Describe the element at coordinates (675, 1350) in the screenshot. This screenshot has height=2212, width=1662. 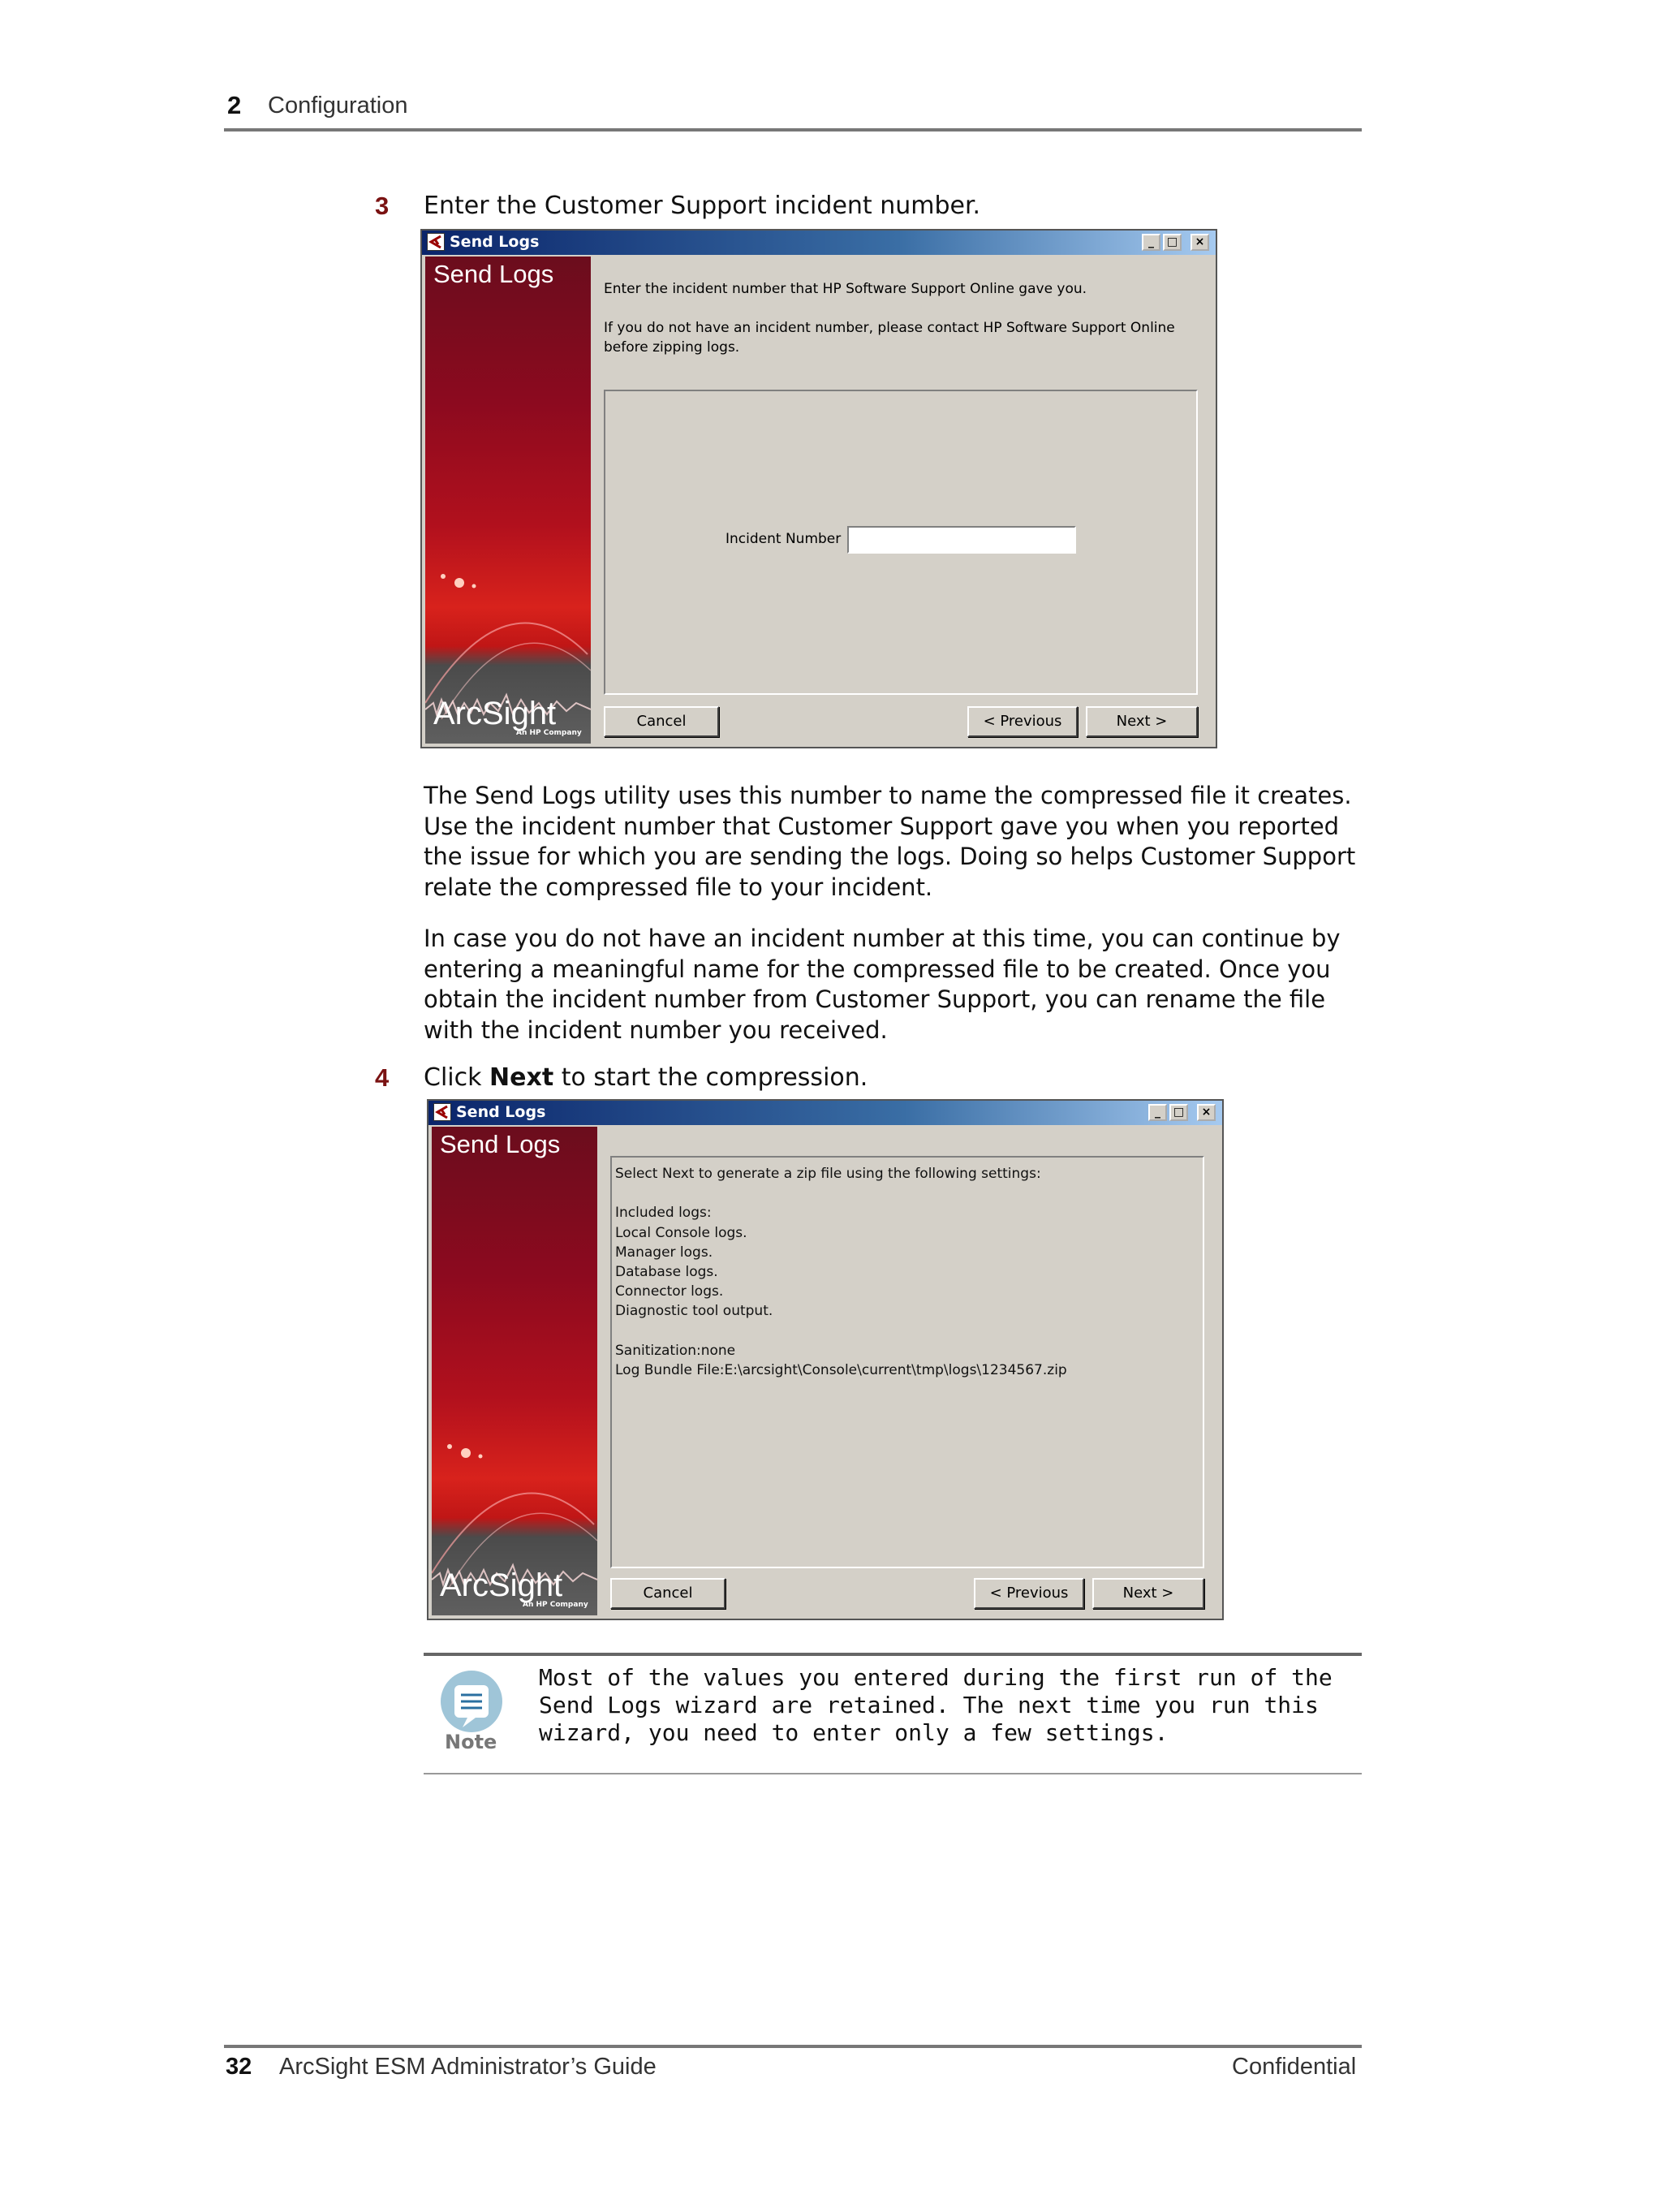
I see `summary-line: Sanitization:none` at that location.